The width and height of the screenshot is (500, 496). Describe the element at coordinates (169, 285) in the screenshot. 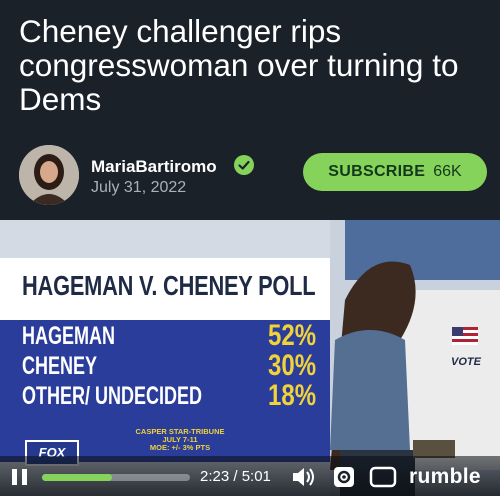

I see `poll-title: HAGEMAN V. CHENEY POLL` at that location.